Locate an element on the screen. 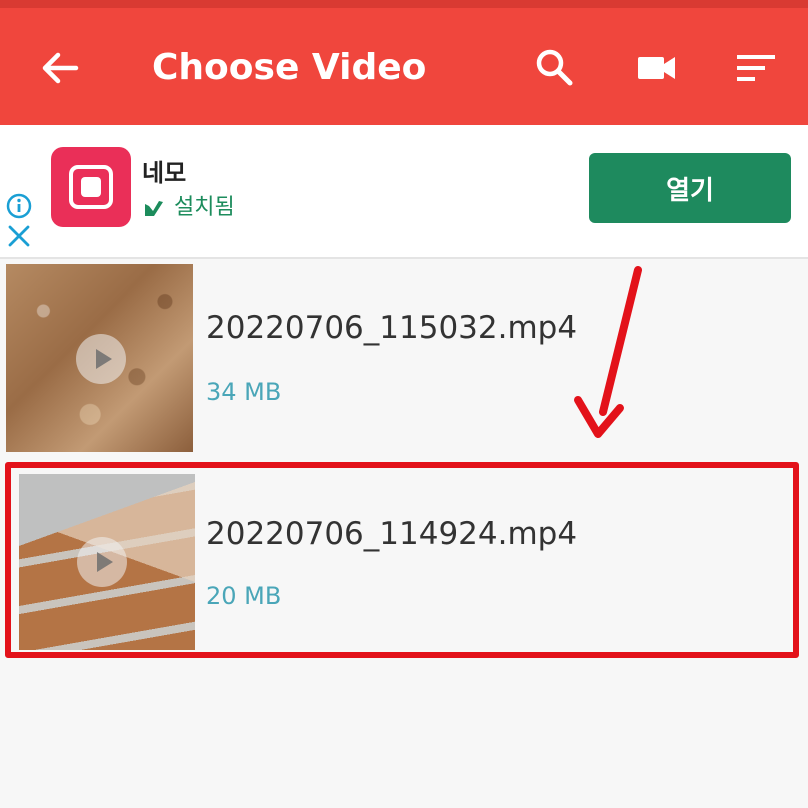  checkmark-icon is located at coordinates (154, 208).